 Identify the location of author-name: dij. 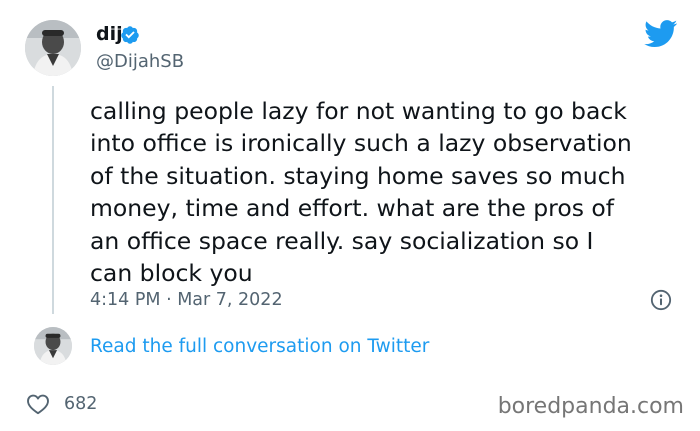
(109, 34).